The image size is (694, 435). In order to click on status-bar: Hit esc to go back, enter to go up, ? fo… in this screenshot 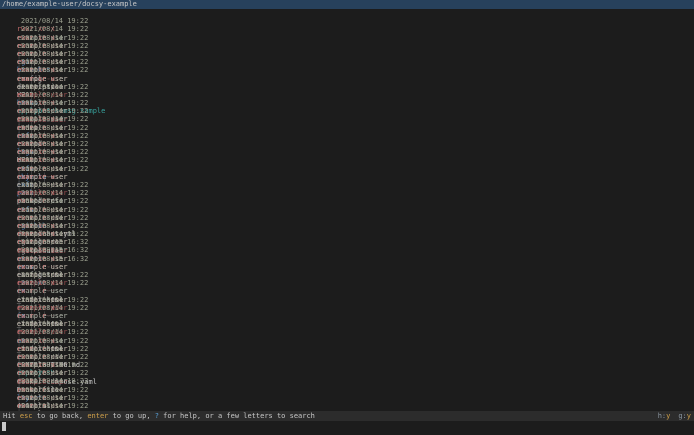, I will do `click(347, 416)`.